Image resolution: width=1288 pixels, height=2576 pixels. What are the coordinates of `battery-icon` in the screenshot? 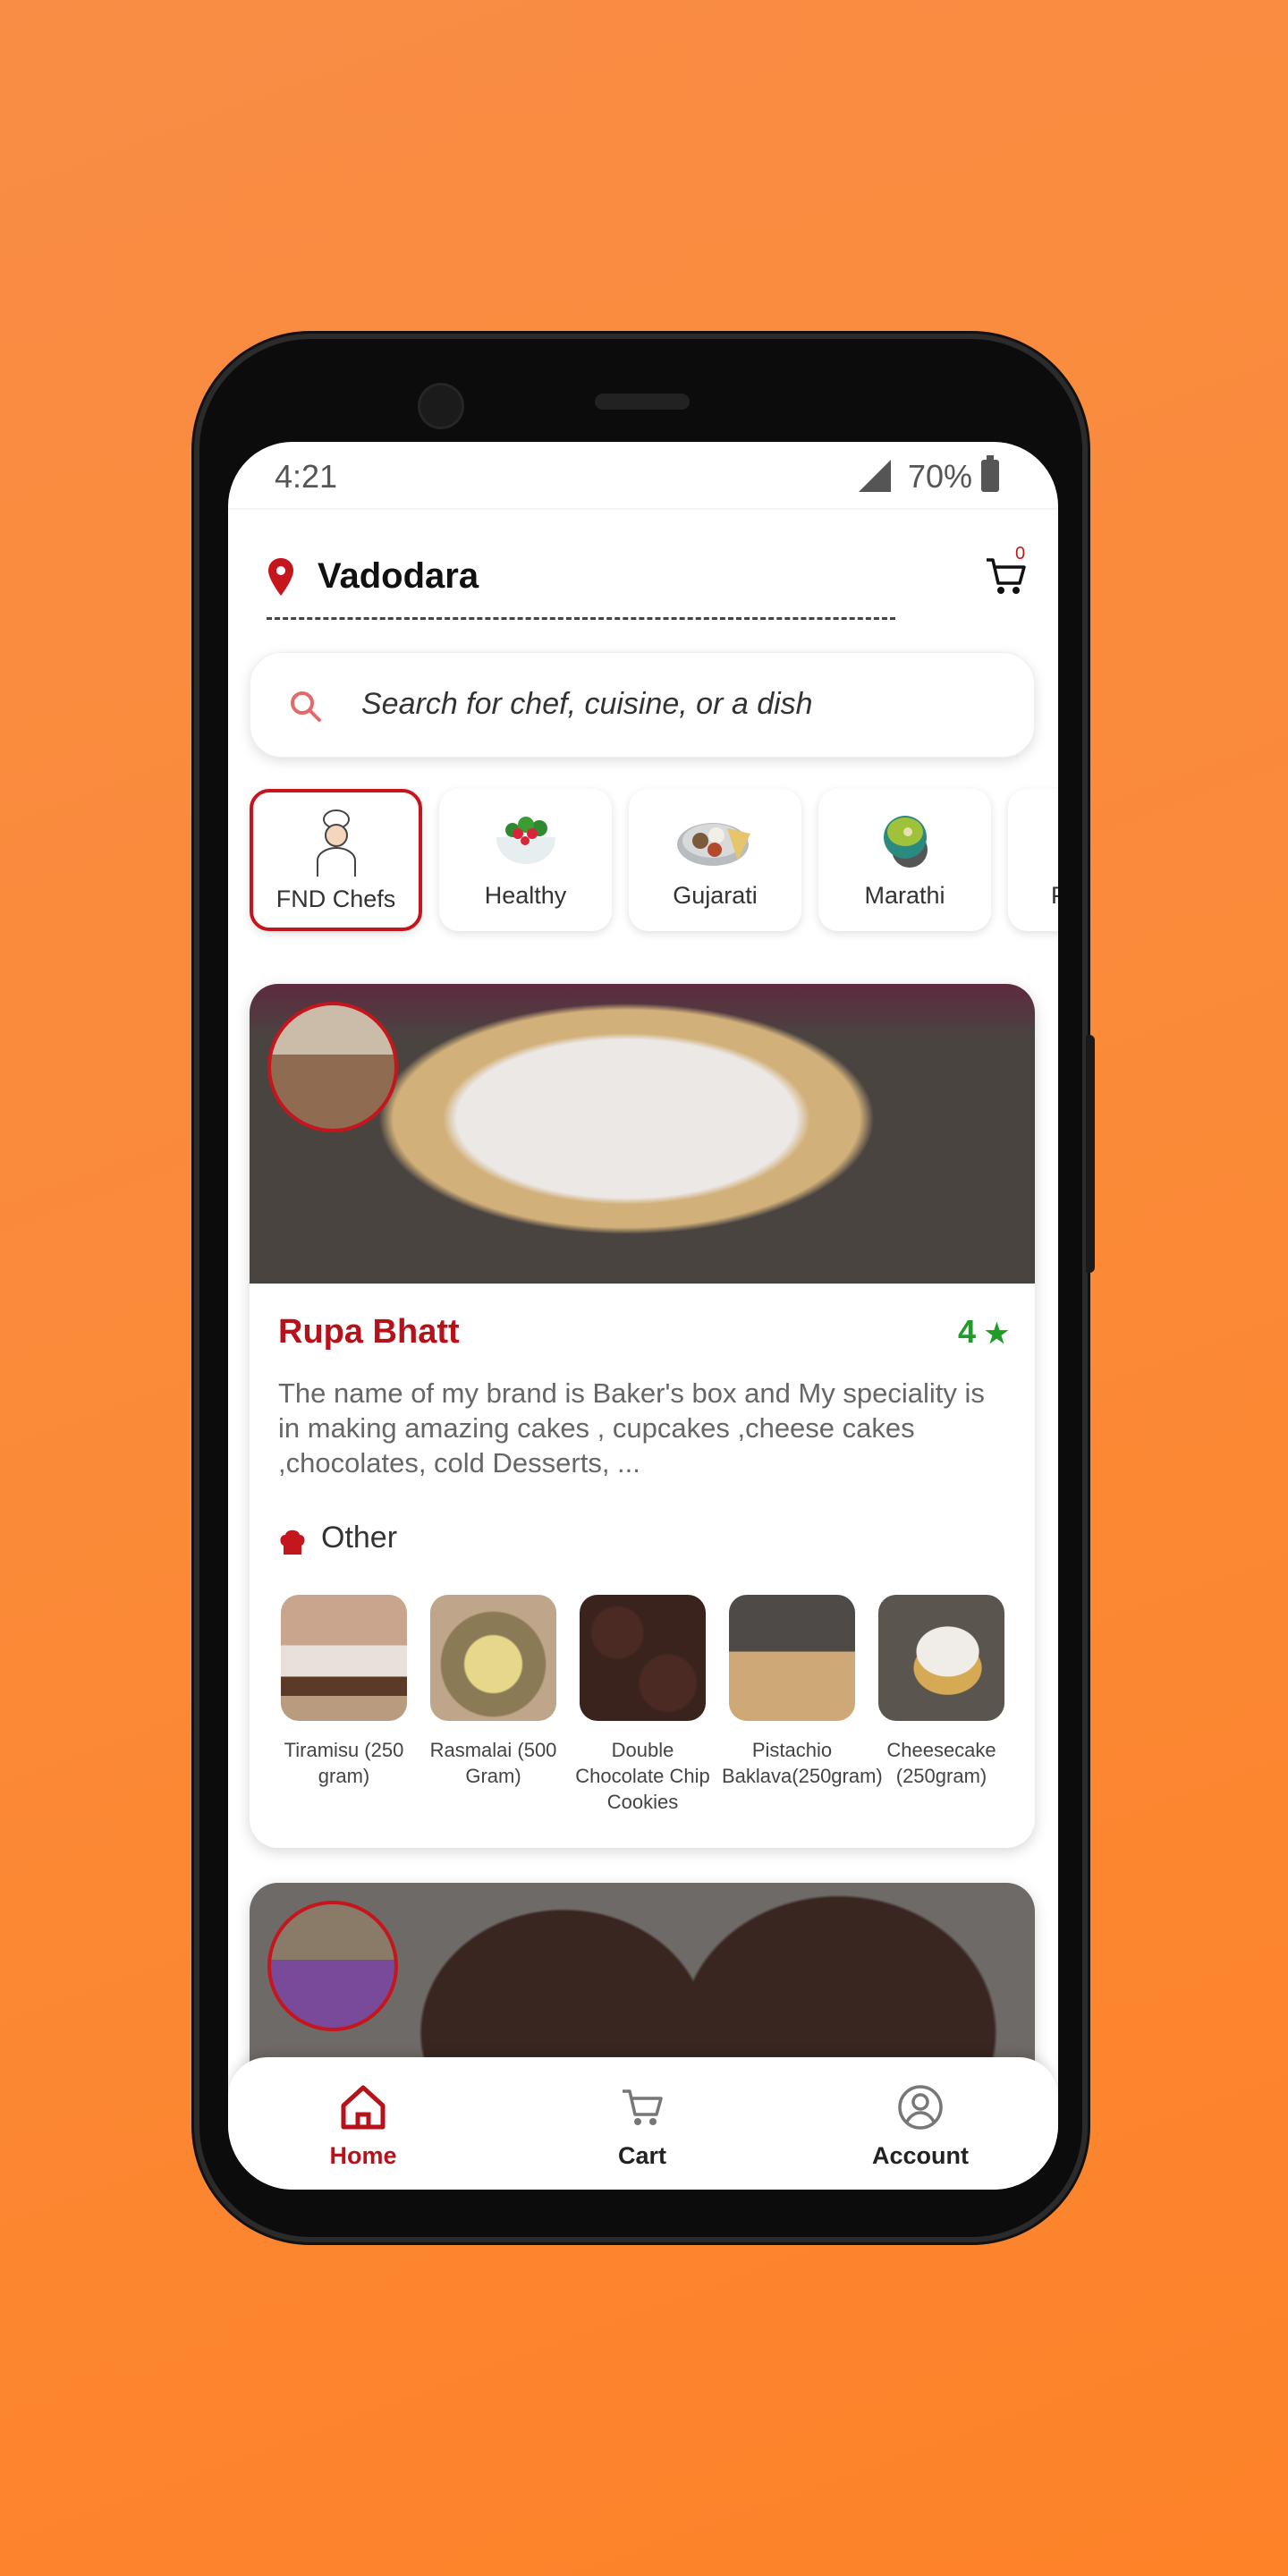 It's located at (990, 473).